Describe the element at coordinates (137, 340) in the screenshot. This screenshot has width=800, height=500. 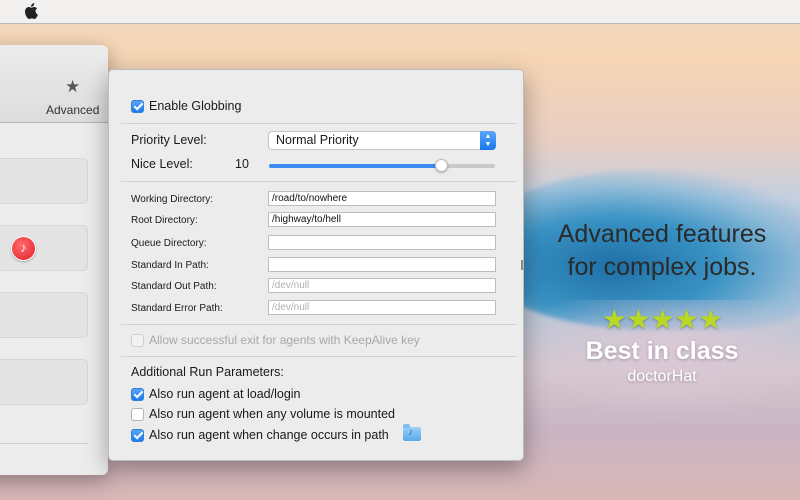
I see `keepalive-checkbox` at that location.